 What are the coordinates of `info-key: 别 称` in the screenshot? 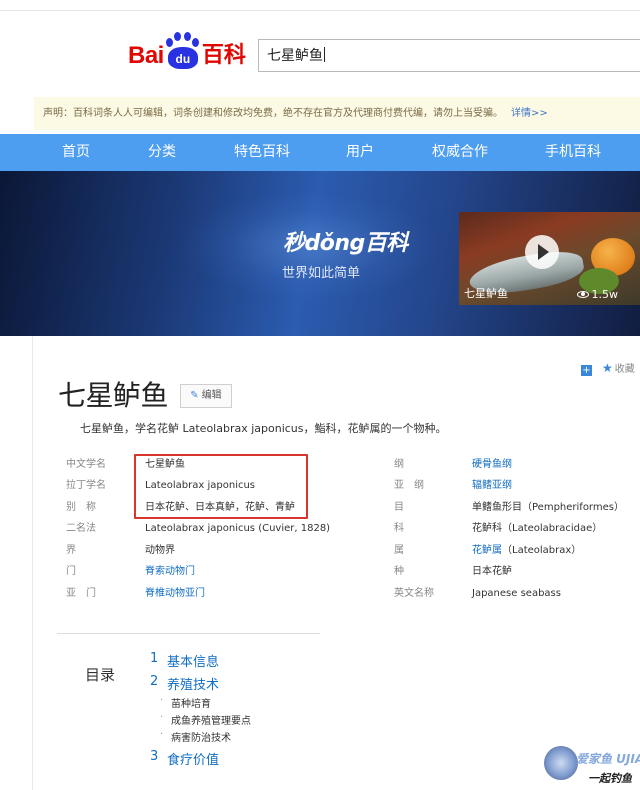 It's located at (81, 507).